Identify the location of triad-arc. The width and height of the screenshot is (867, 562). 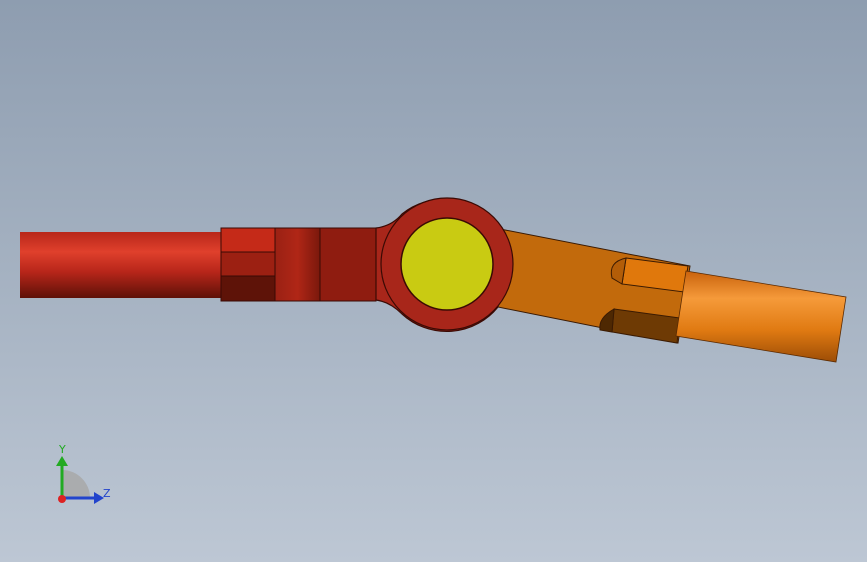
(76, 484).